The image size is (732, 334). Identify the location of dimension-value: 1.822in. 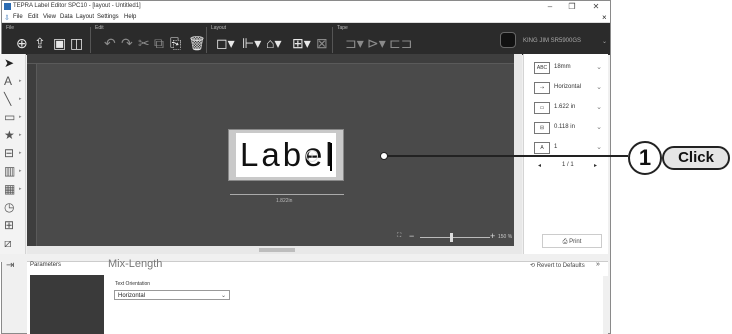
(284, 201).